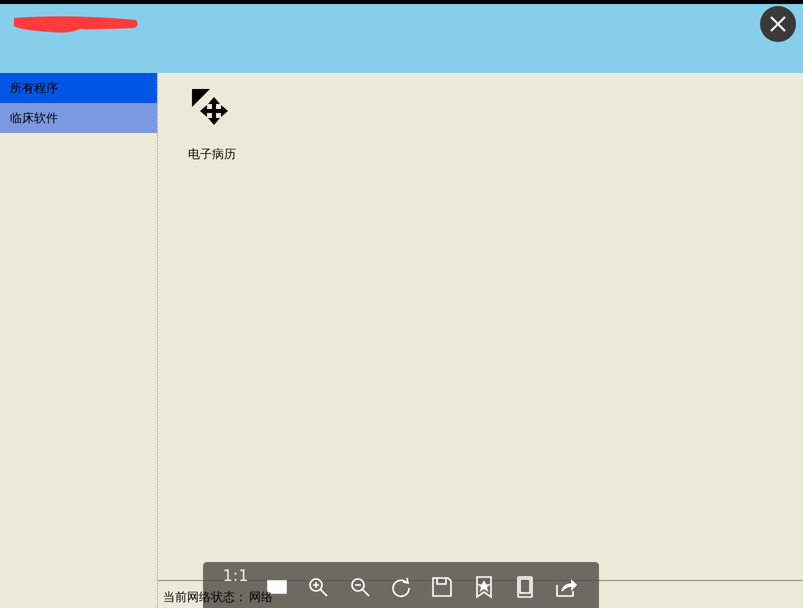 The width and height of the screenshot is (803, 608). What do you see at coordinates (78, 118) in the screenshot?
I see `sidebar-item: 临床软件` at bounding box center [78, 118].